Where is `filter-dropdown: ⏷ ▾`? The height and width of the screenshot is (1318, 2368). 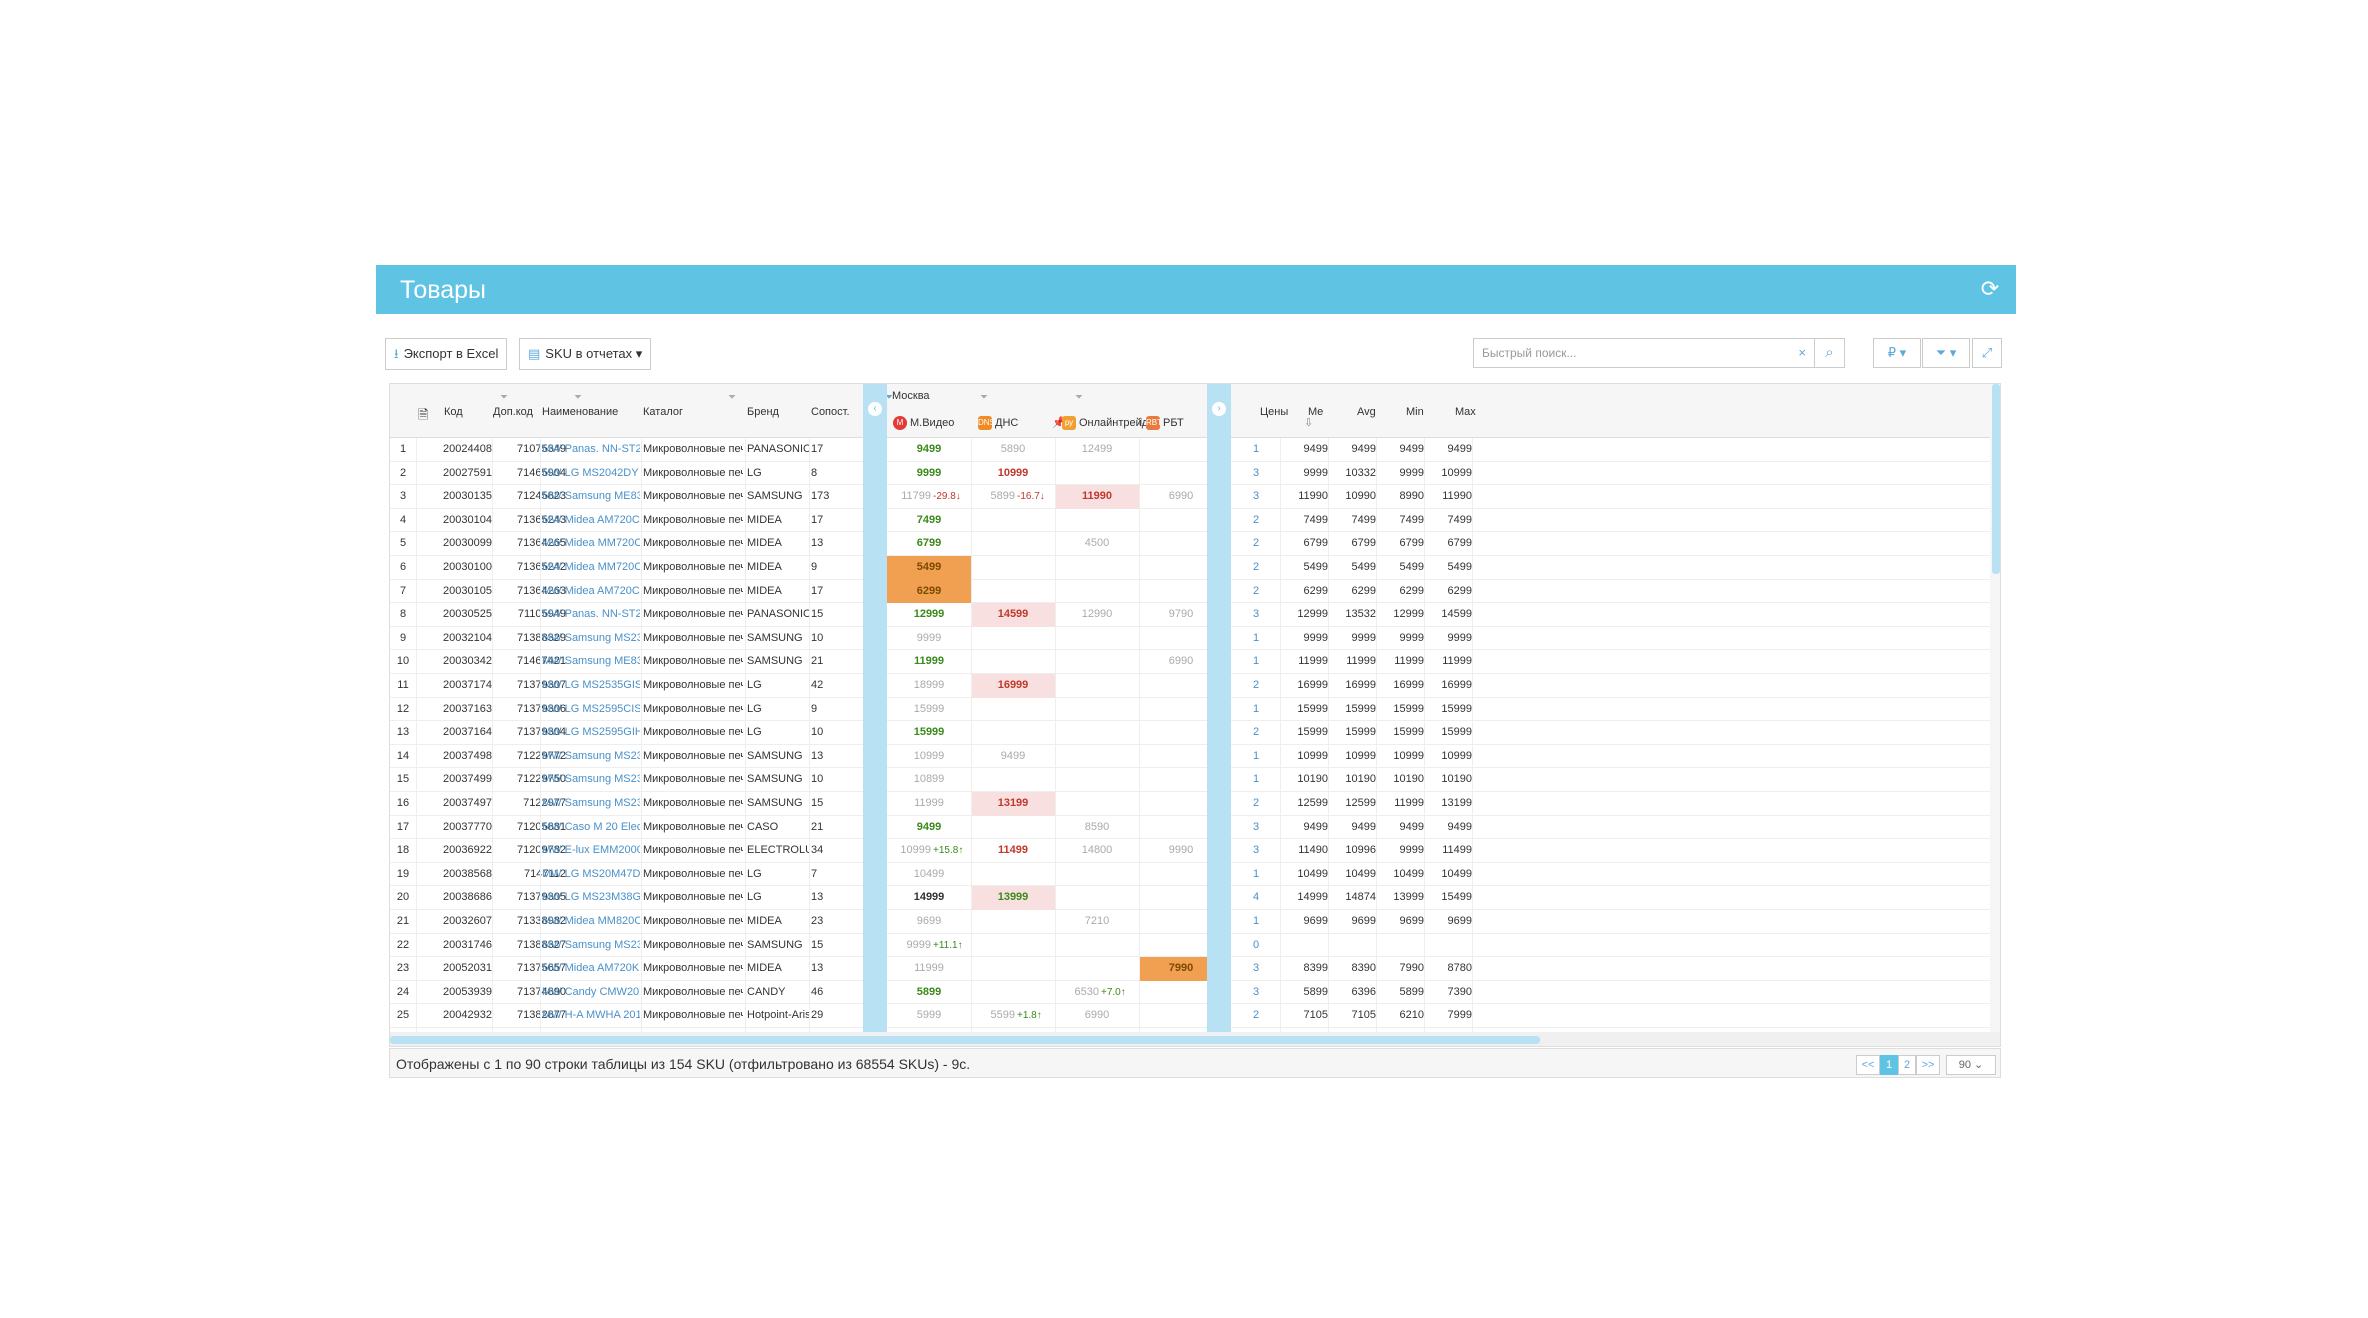 filter-dropdown: ⏷ ▾ is located at coordinates (1946, 353).